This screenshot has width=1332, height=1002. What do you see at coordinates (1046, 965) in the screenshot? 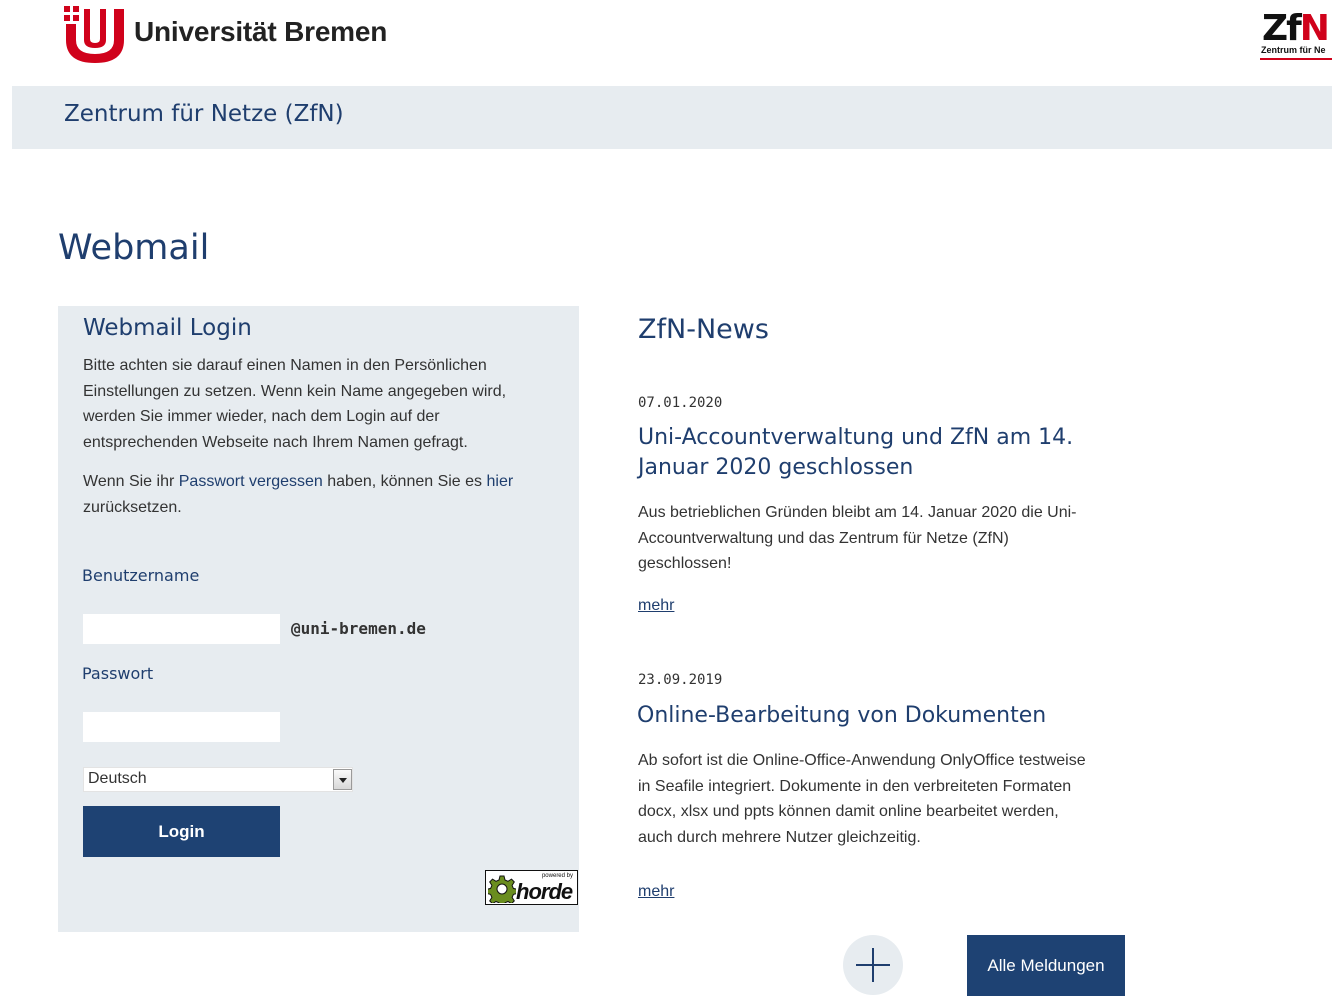
I see `all-news-button: Alle Meldungen` at bounding box center [1046, 965].